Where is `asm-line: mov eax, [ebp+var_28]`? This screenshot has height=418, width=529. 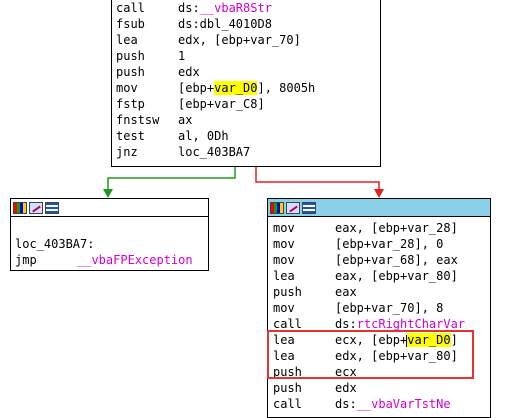
asm-line: mov eax, [ebp+var_28] is located at coordinates (381, 228).